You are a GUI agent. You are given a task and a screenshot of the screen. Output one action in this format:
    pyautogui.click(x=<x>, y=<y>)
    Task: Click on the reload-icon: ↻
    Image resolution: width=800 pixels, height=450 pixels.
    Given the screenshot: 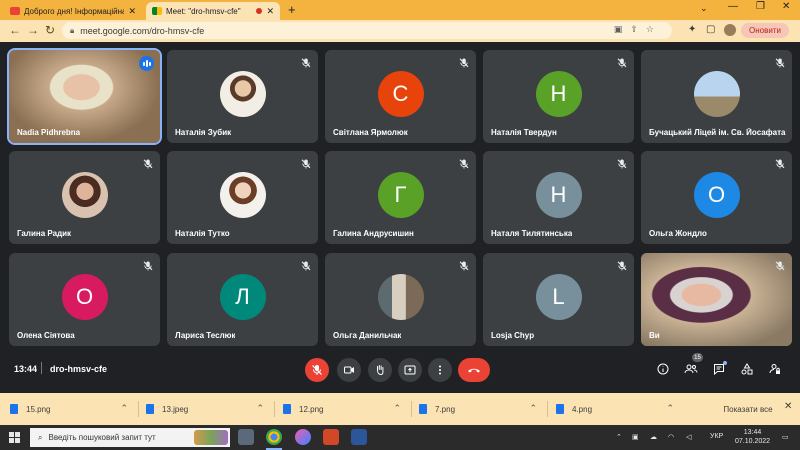 What is the action you would take?
    pyautogui.click(x=50, y=30)
    